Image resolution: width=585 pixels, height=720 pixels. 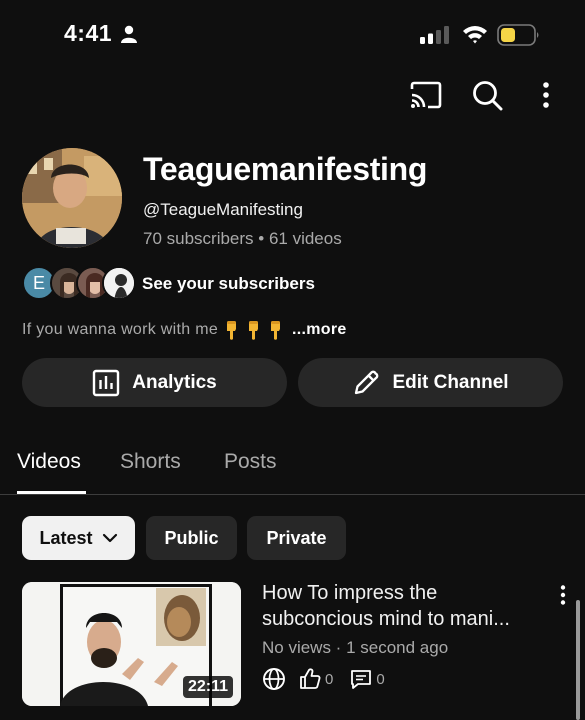 What do you see at coordinates (361, 679) in the screenshot?
I see `comment-icon` at bounding box center [361, 679].